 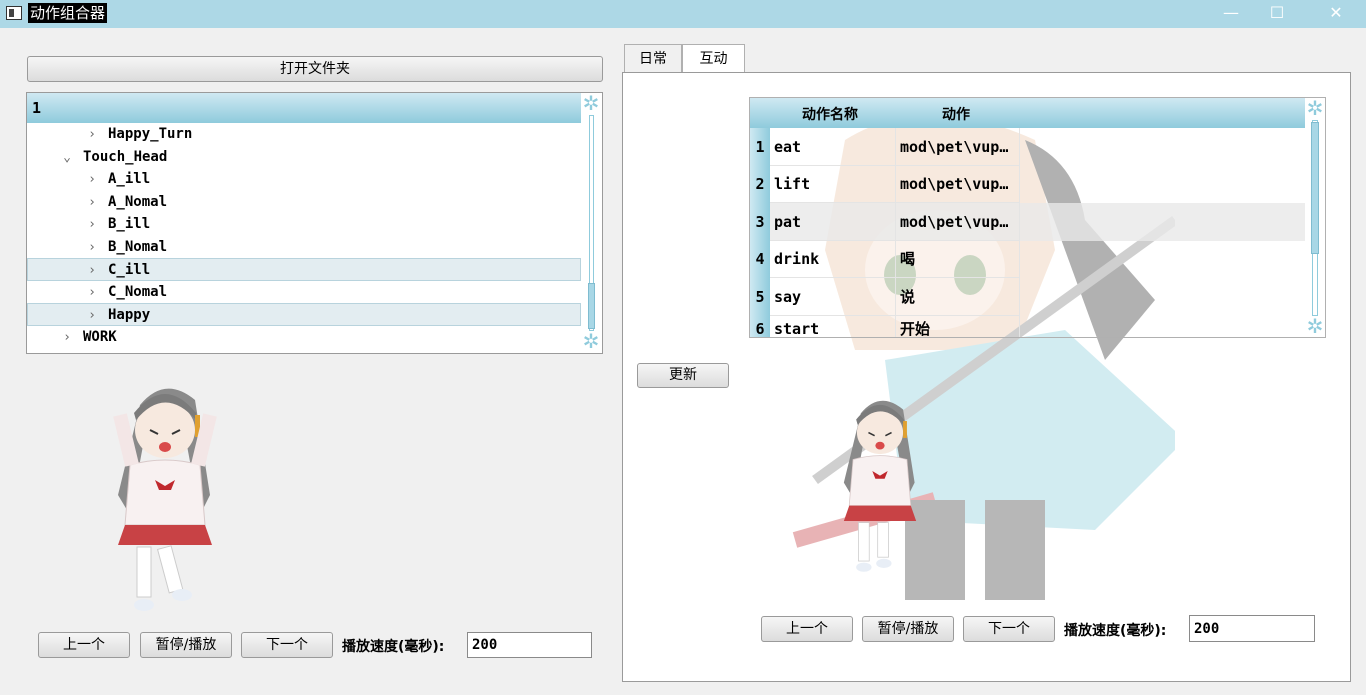 I want to click on row-number: 1, so click(x=760, y=147).